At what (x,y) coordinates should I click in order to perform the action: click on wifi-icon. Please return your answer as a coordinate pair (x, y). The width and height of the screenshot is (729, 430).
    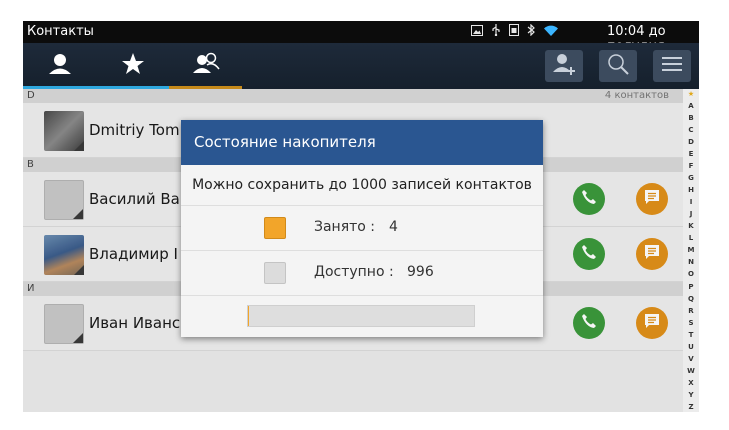
    Looking at the image, I should click on (551, 32).